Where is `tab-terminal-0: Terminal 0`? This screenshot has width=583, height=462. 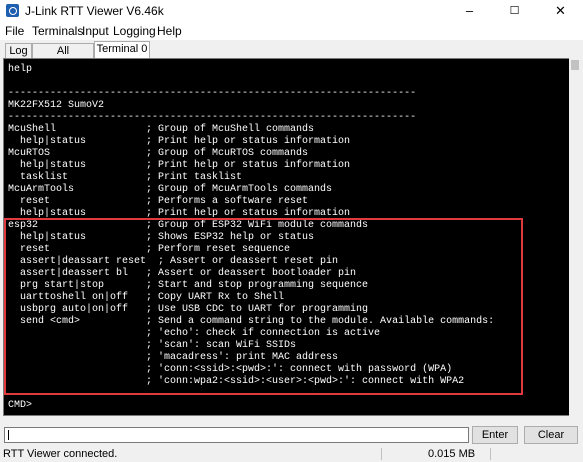
tab-terminal-0: Terminal 0 is located at coordinates (122, 50).